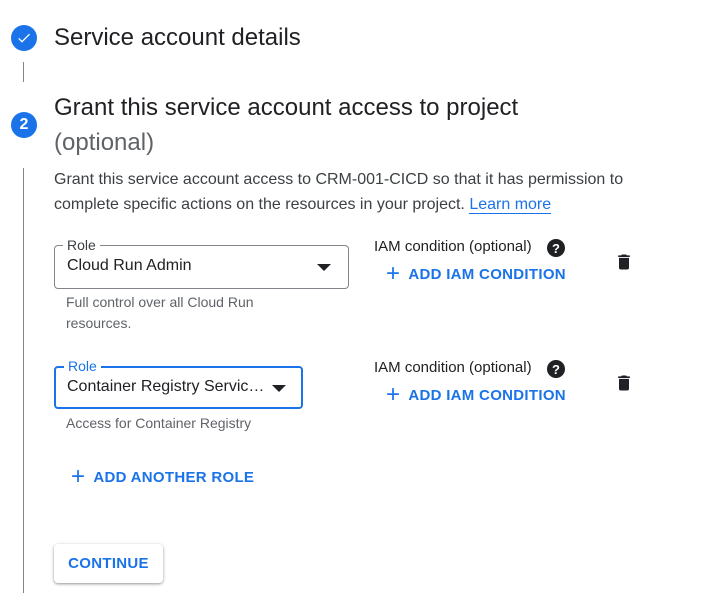 The width and height of the screenshot is (711, 593). Describe the element at coordinates (476, 394) in the screenshot. I see `add-iam-condition-button-2: + ADD IAM CONDITION` at that location.